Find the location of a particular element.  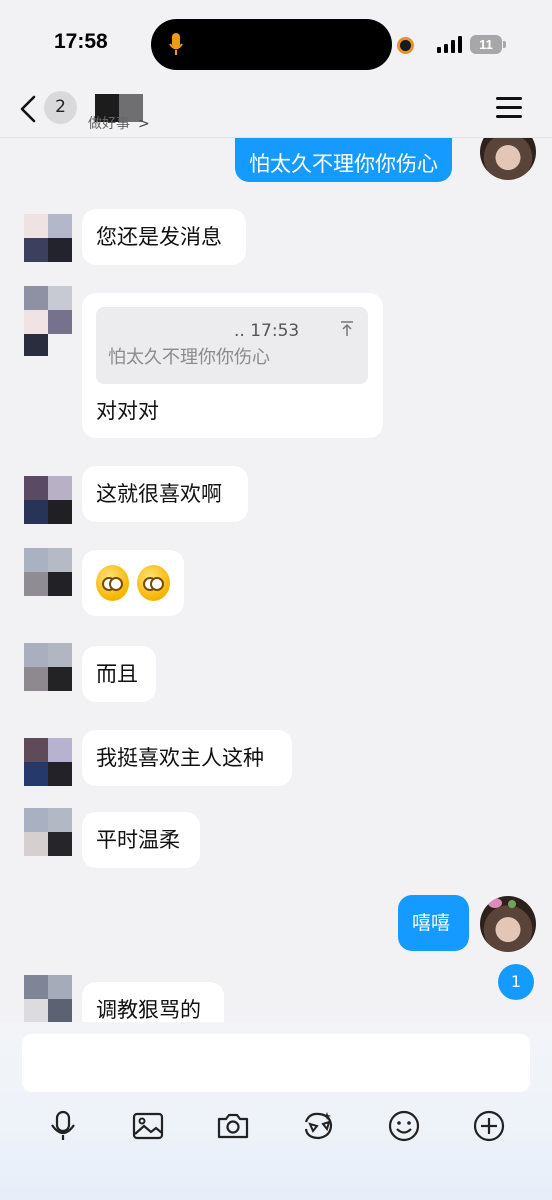

plus-icon is located at coordinates (489, 1126).